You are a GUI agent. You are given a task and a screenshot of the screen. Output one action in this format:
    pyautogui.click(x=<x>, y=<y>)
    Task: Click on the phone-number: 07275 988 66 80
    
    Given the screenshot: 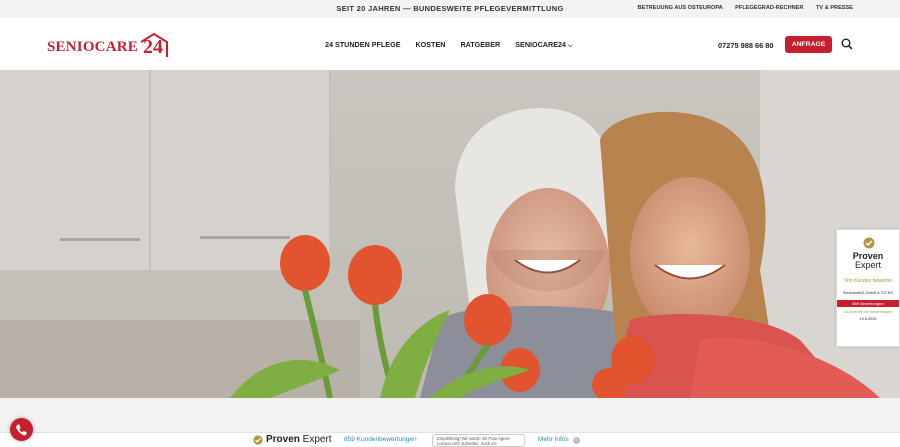 What is the action you would take?
    pyautogui.click(x=745, y=45)
    